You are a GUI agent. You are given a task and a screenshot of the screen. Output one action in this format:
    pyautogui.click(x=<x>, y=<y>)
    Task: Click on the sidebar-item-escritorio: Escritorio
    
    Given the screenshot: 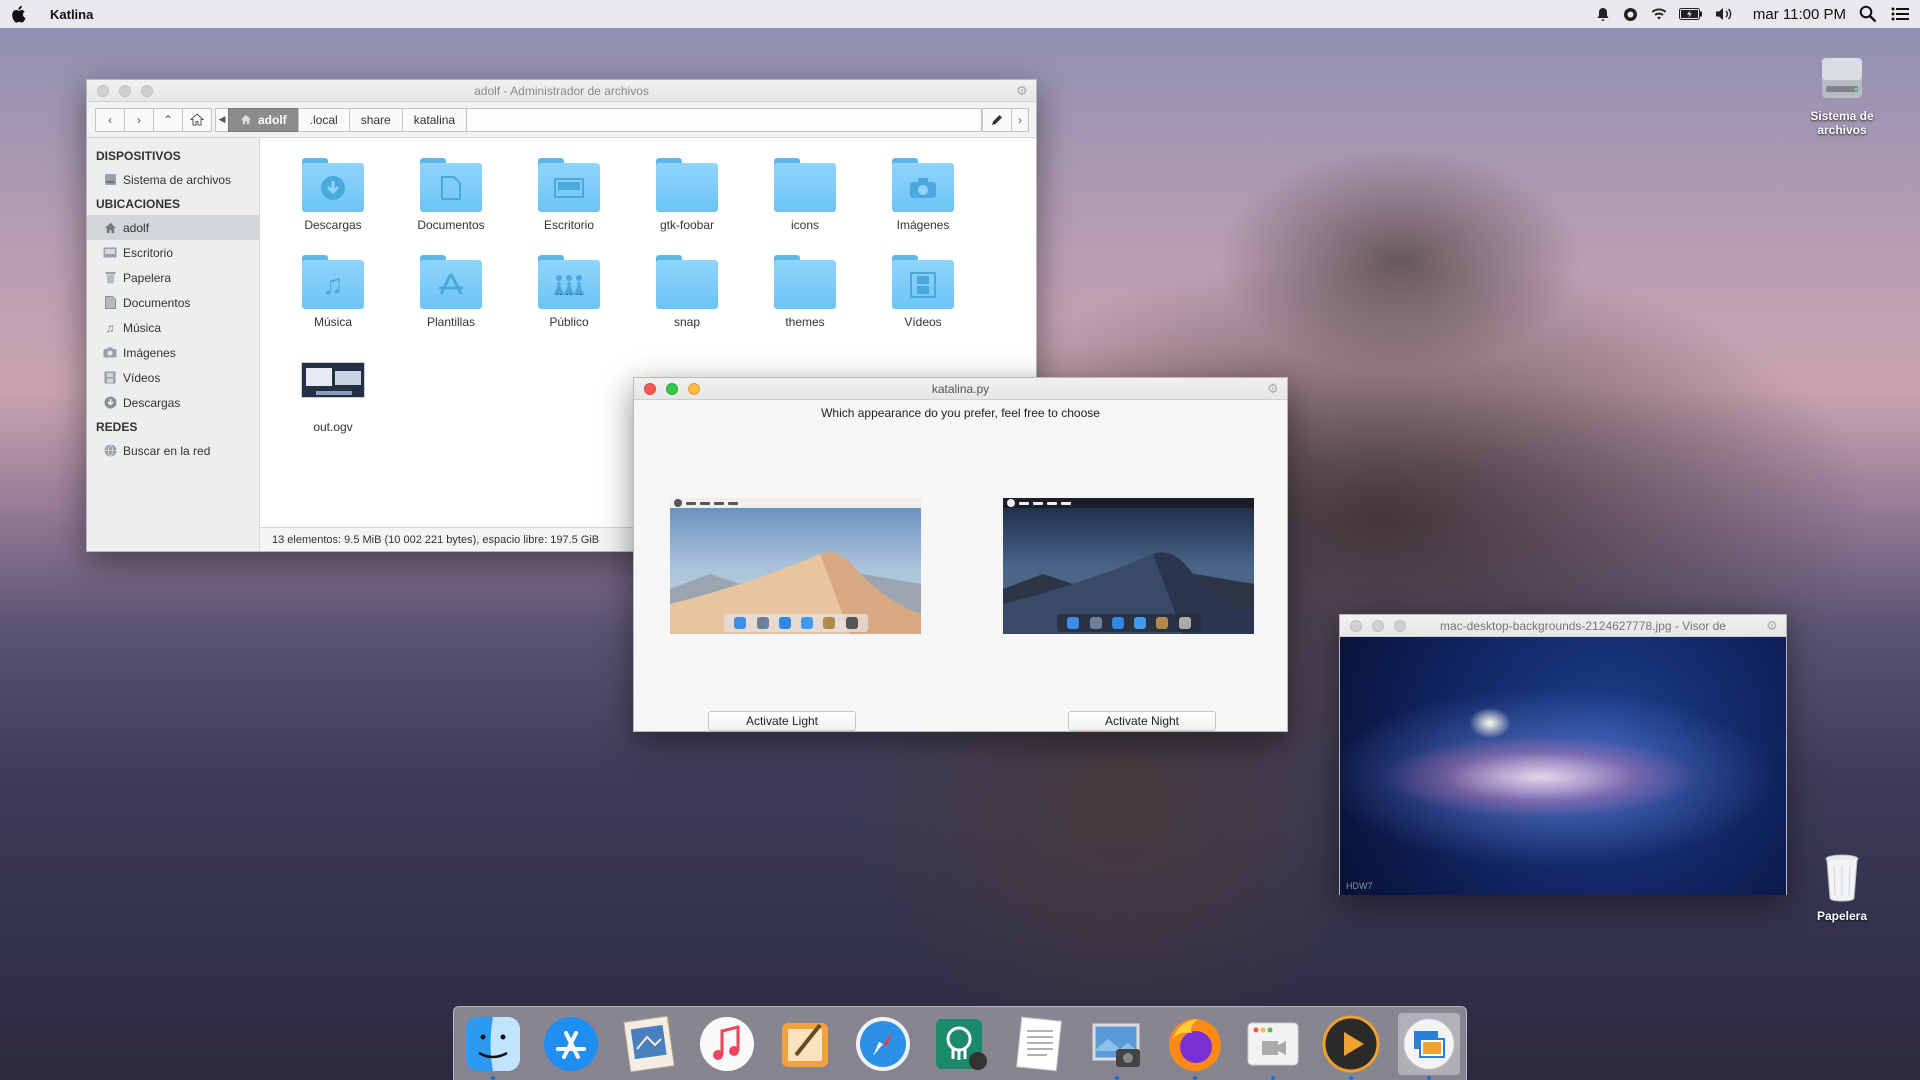 What is the action you would take?
    pyautogui.click(x=173, y=252)
    